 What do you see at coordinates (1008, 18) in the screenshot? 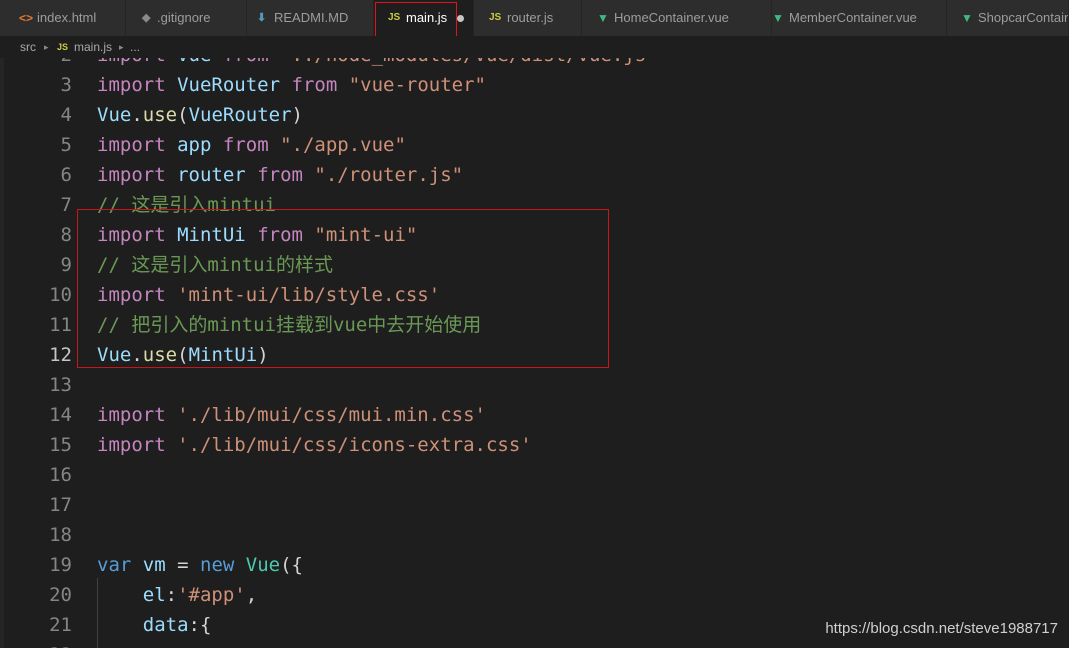
I see `tab-shopcarcontainer-vue: ▼ ShopcarContain` at bounding box center [1008, 18].